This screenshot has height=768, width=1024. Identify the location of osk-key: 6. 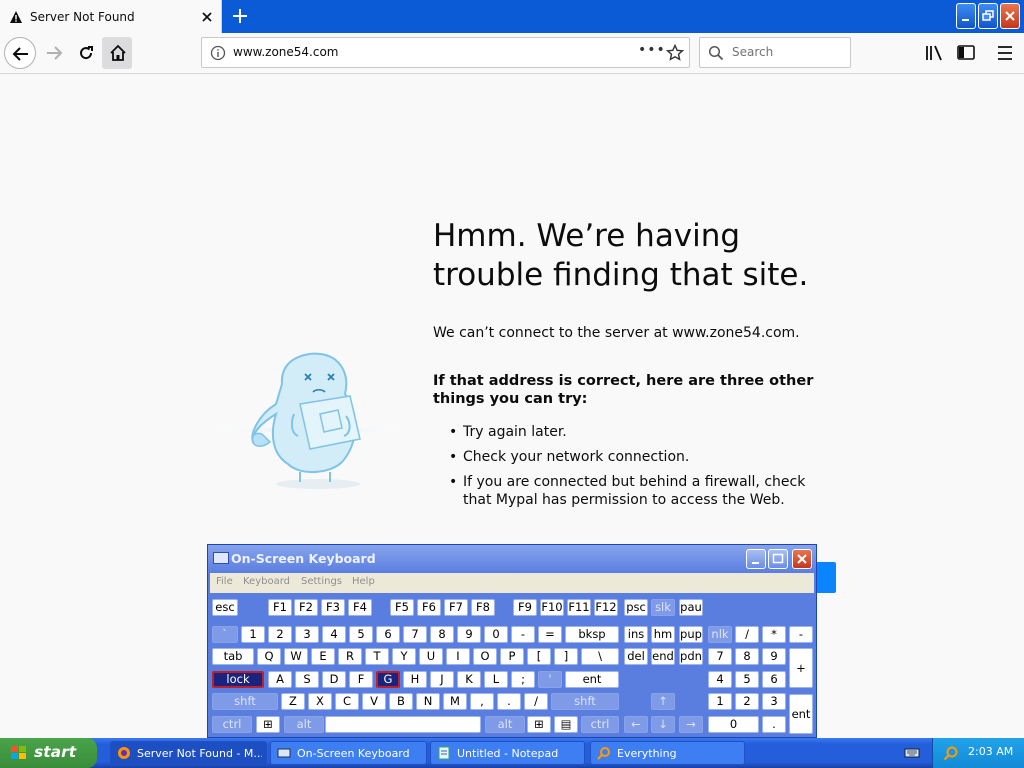
(388, 634).